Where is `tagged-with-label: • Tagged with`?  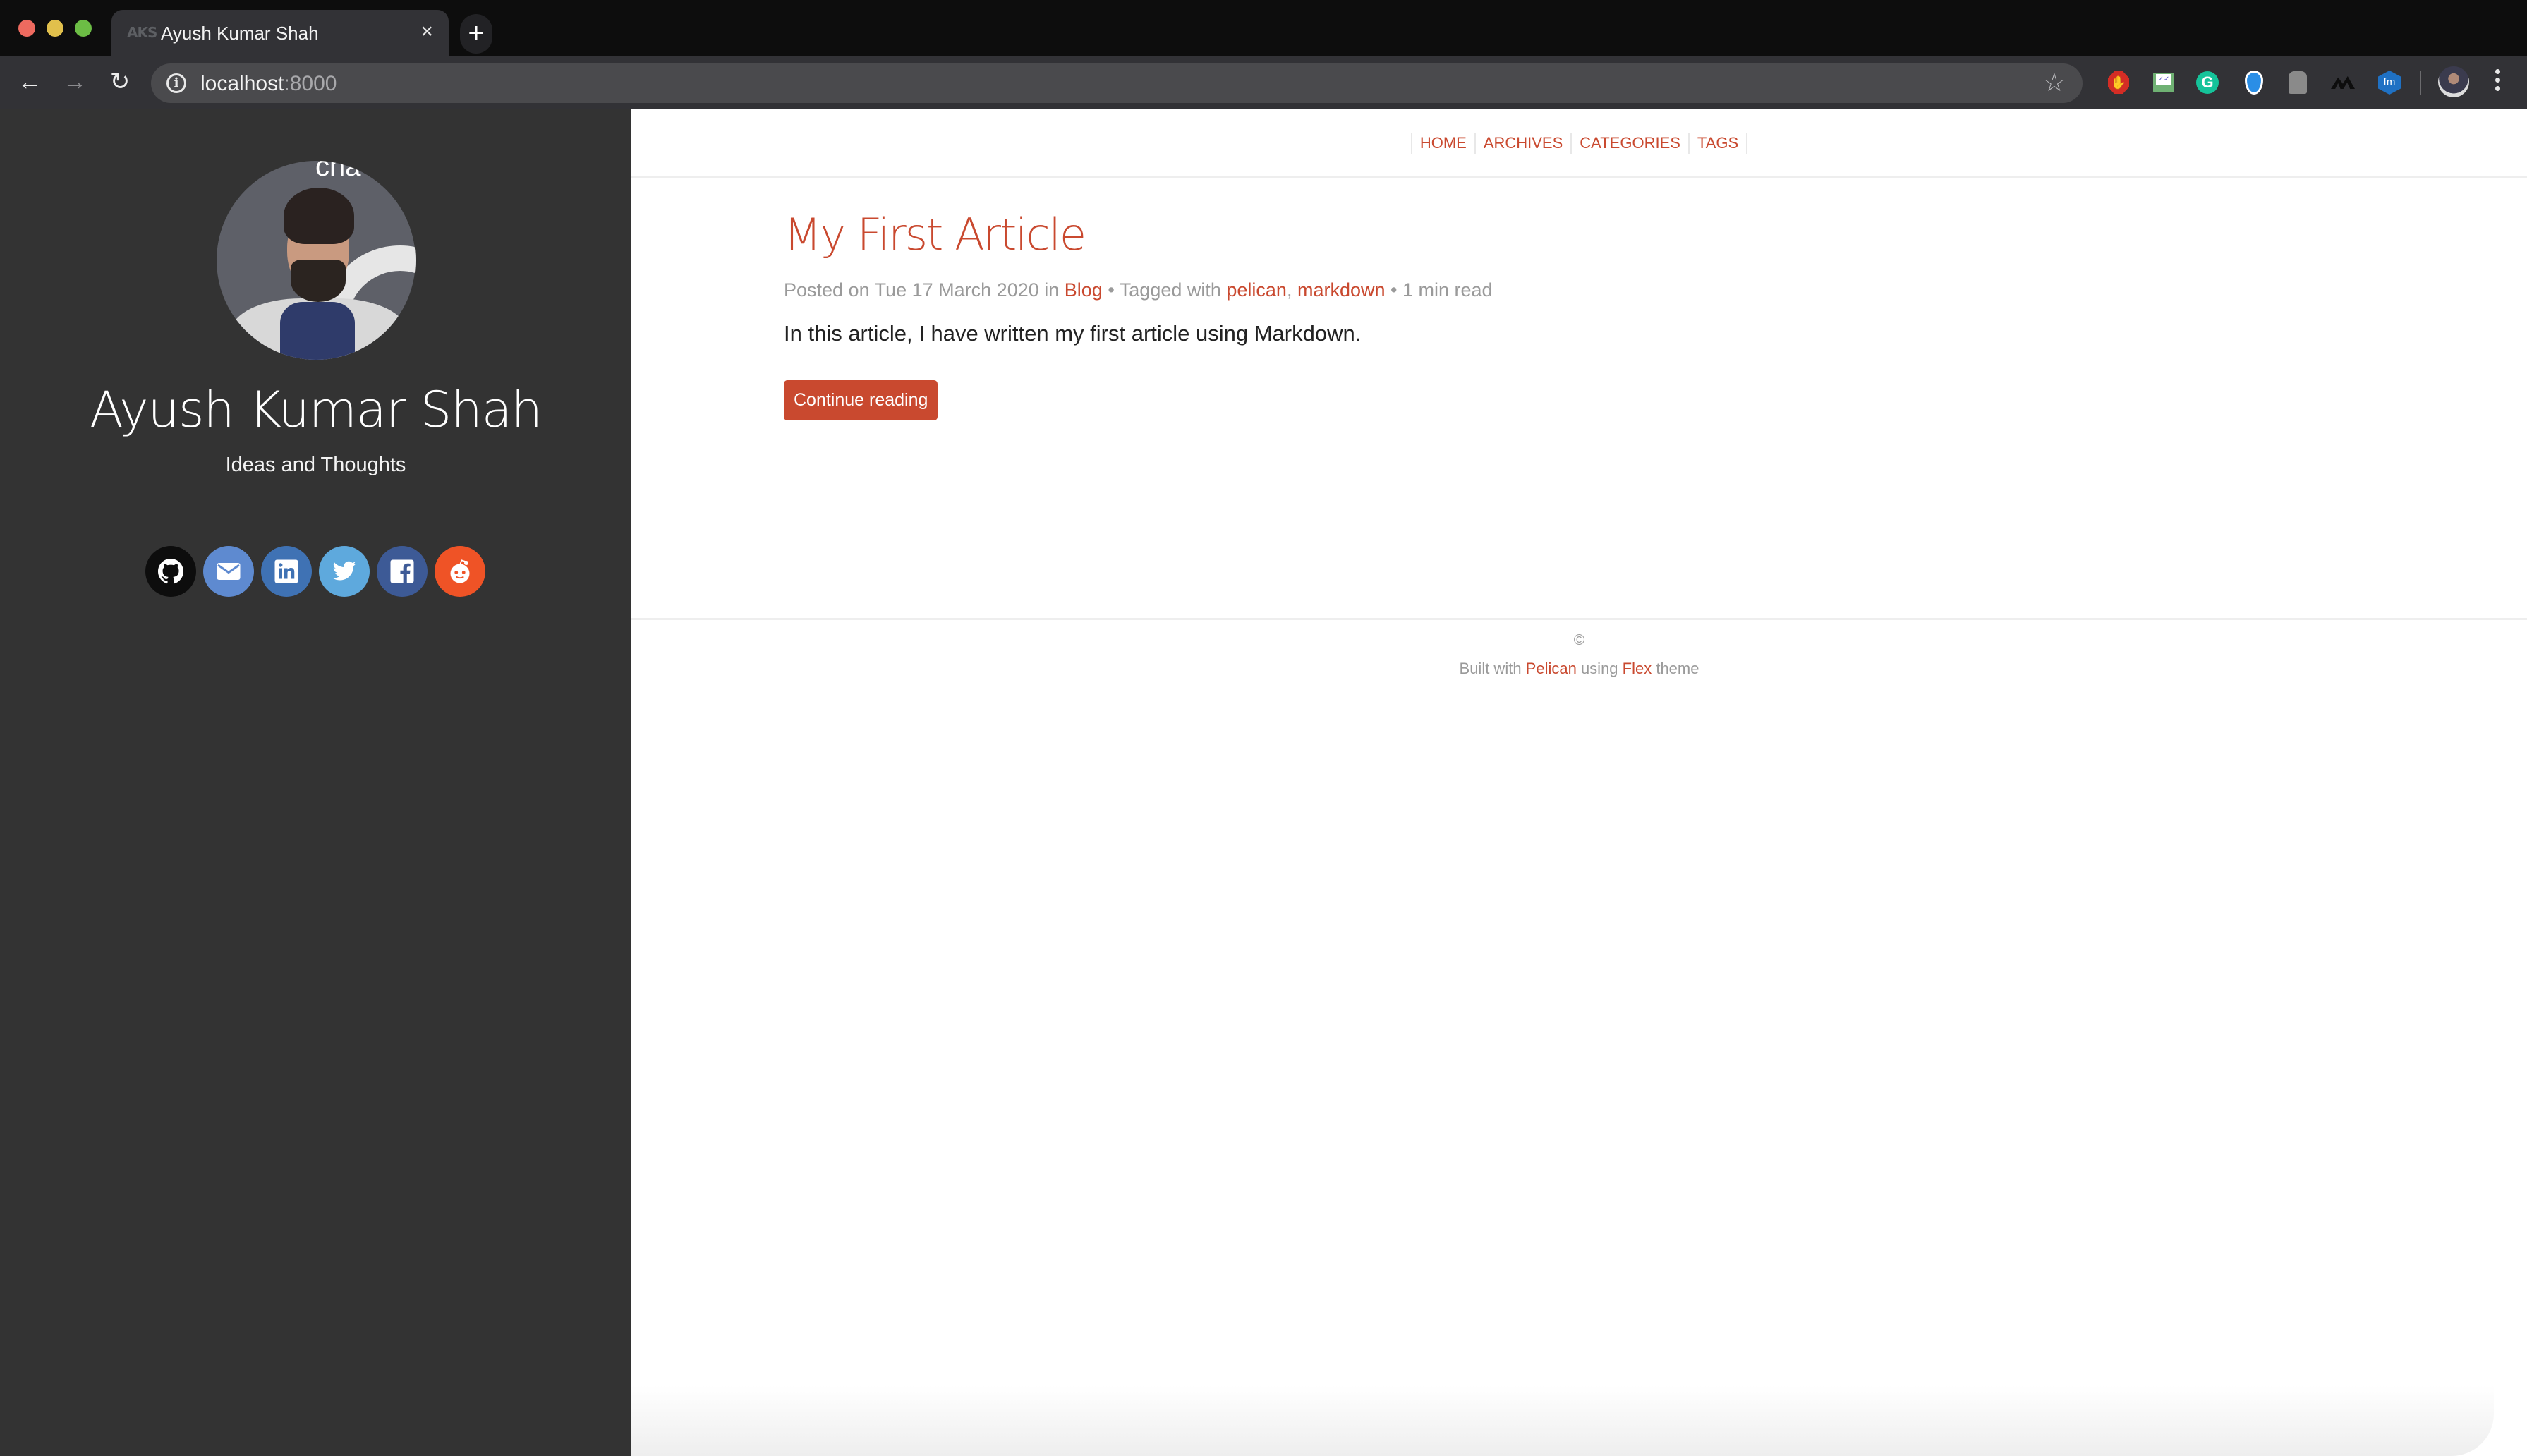 tagged-with-label: • Tagged with is located at coordinates (1164, 290).